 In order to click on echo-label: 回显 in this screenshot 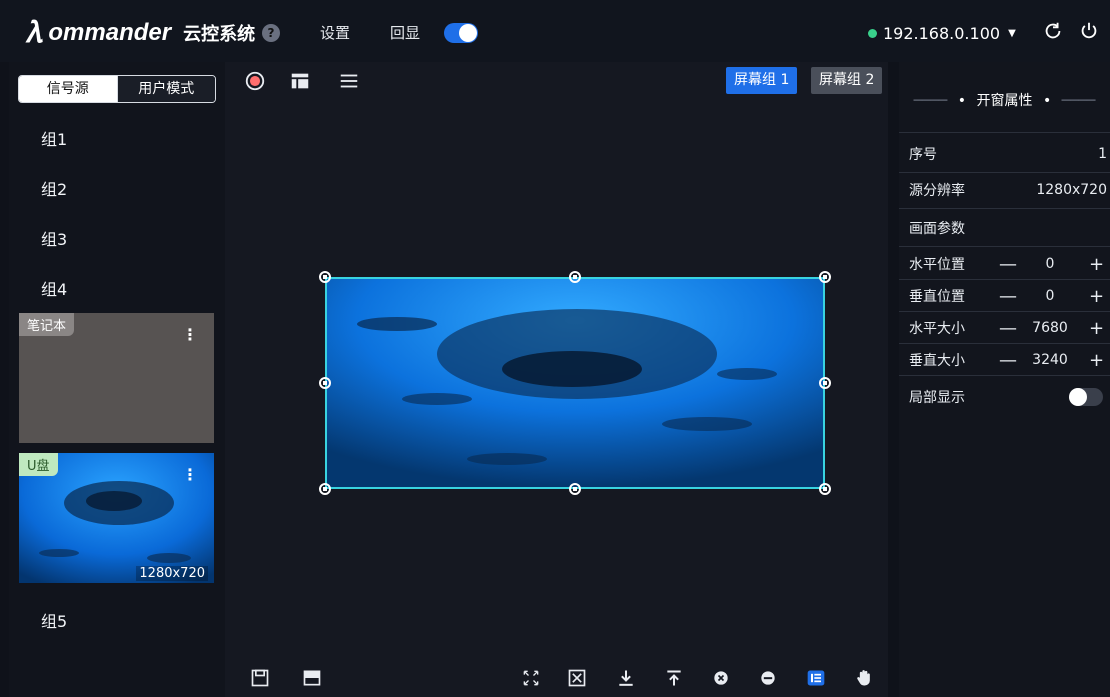, I will do `click(405, 33)`.